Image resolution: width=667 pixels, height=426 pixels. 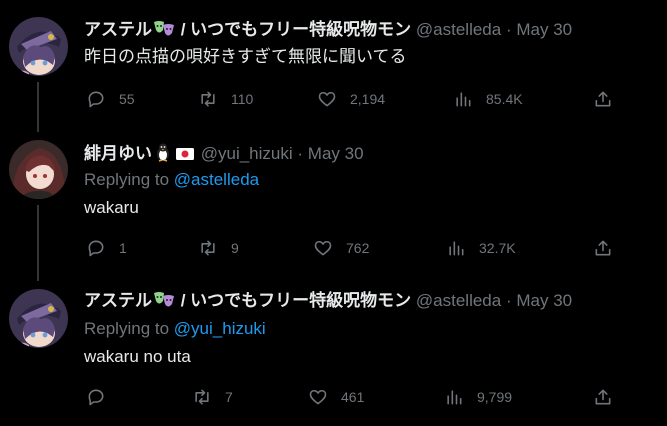 I want to click on reply-button, so click(x=102, y=397).